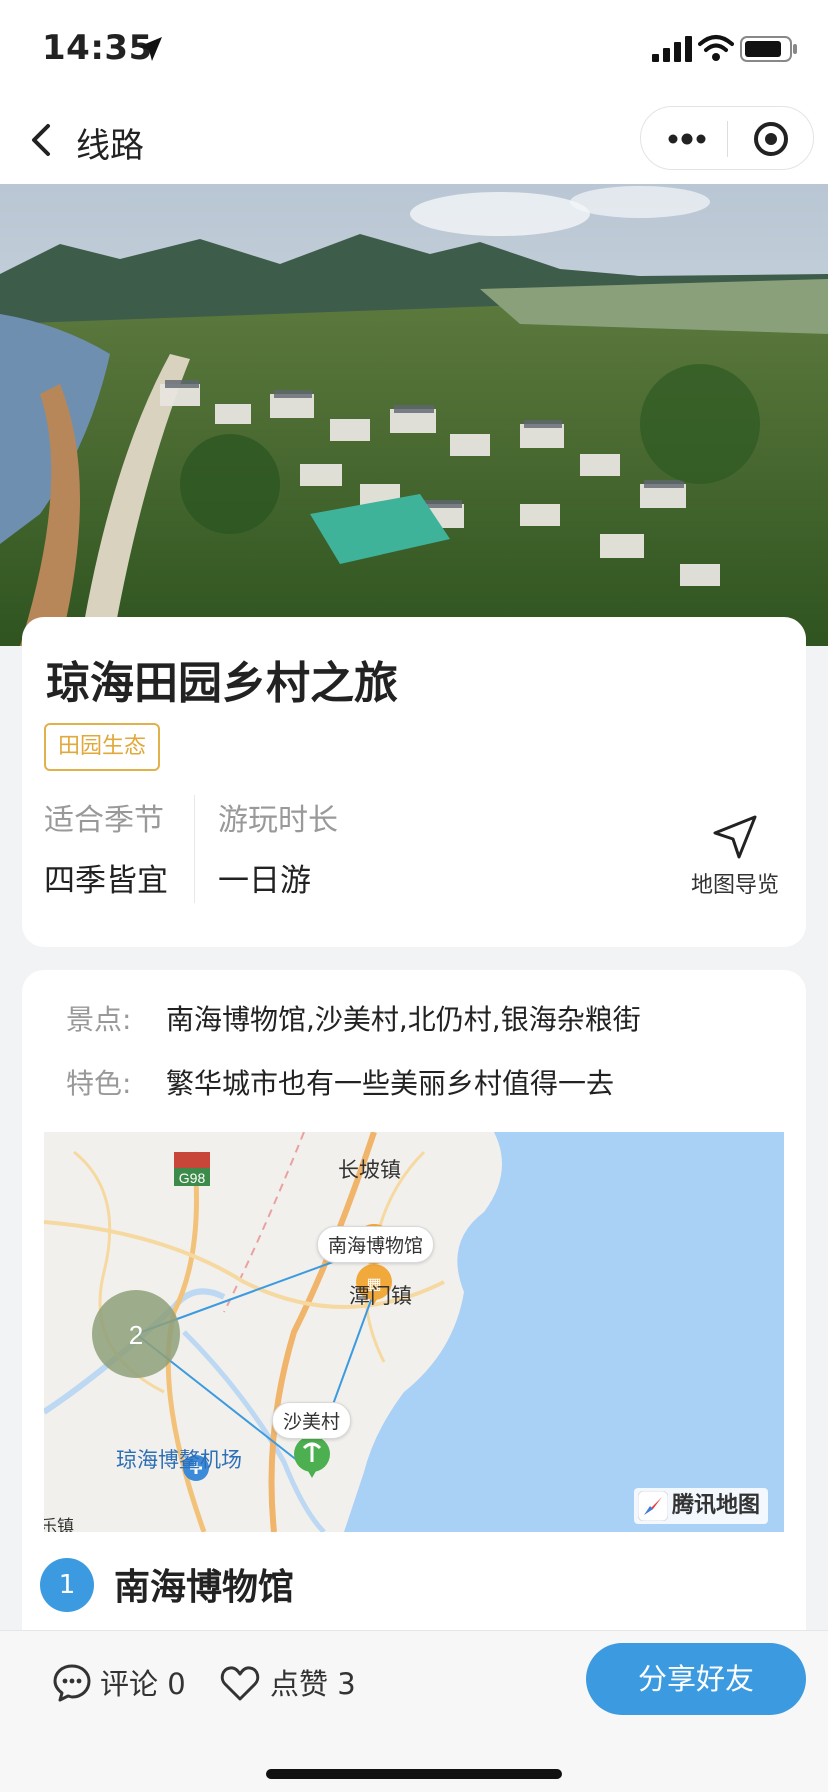 This screenshot has width=828, height=1792. What do you see at coordinates (67, 1585) in the screenshot?
I see `stop-number-badge: 1` at bounding box center [67, 1585].